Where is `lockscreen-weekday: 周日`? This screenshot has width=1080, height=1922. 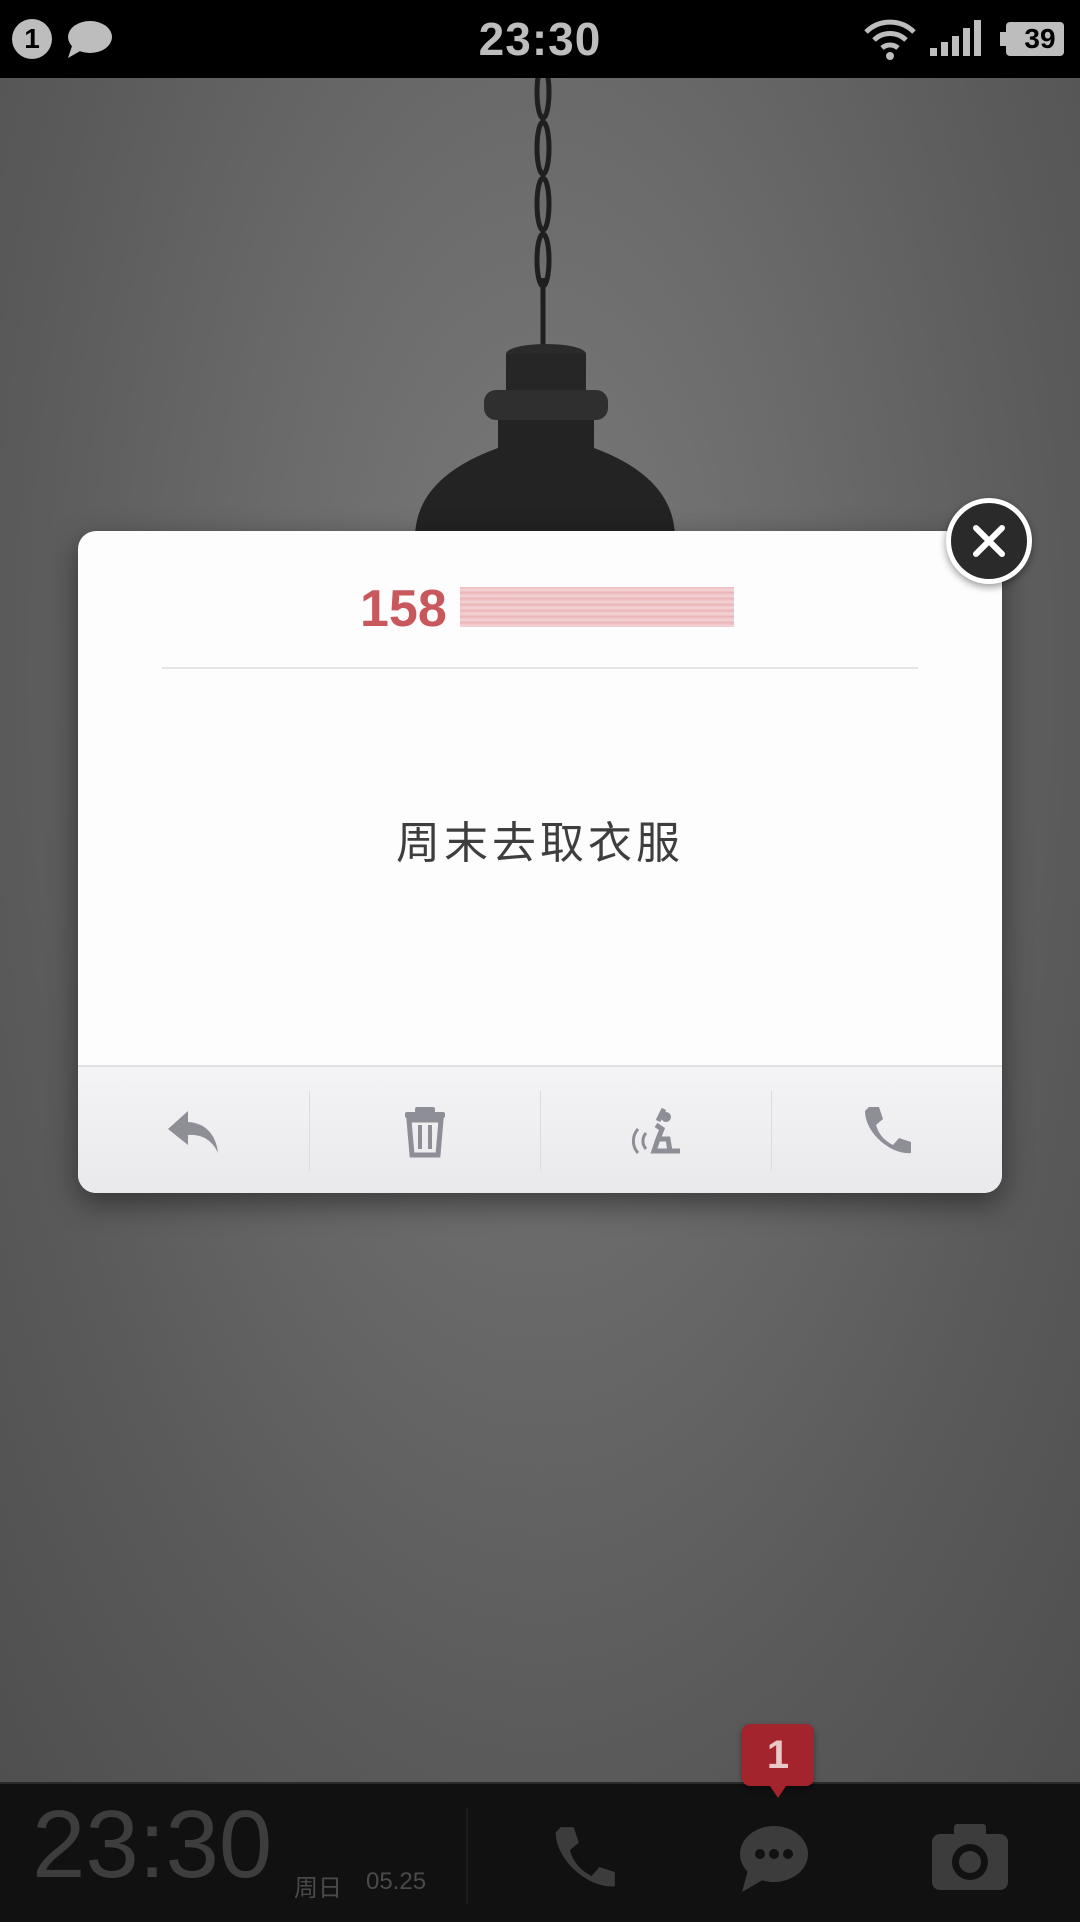
lockscreen-weekday: 周日 is located at coordinates (318, 1888).